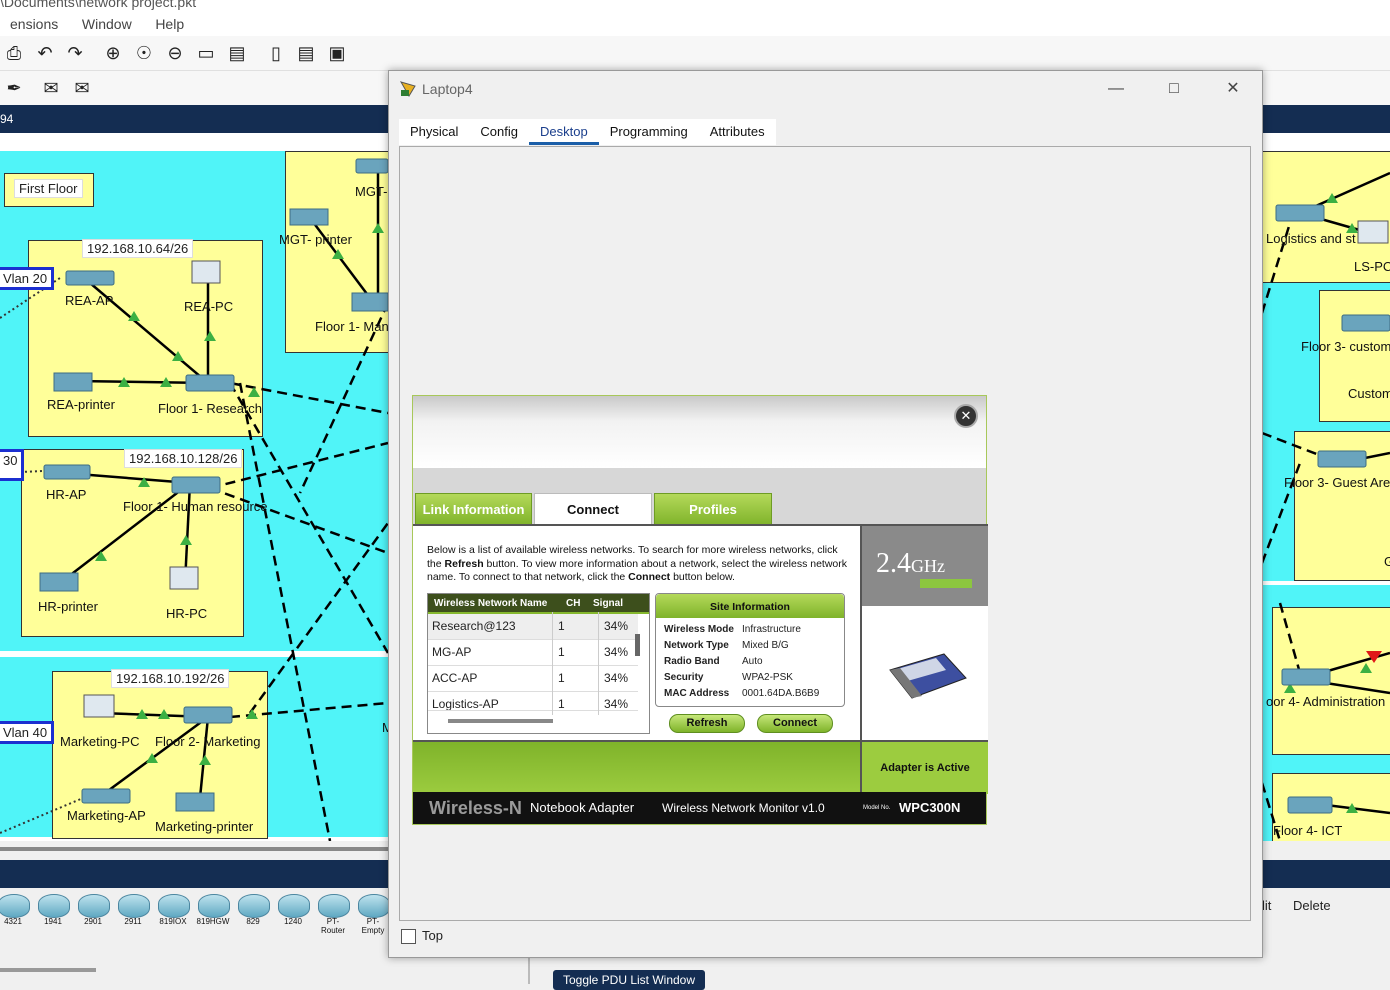 The height and width of the screenshot is (990, 1390). What do you see at coordinates (432, 935) in the screenshot?
I see `top-checkbox-label: Top` at bounding box center [432, 935].